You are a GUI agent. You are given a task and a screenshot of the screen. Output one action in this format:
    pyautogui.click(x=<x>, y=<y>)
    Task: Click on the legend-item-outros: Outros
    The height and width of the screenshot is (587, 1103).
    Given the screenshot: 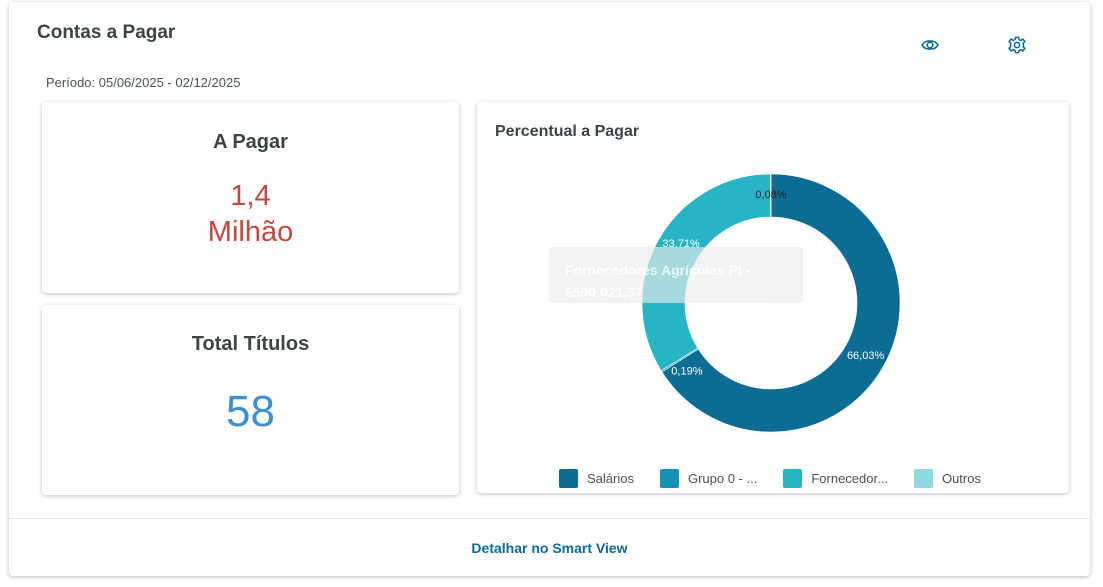 What is the action you would take?
    pyautogui.click(x=947, y=478)
    